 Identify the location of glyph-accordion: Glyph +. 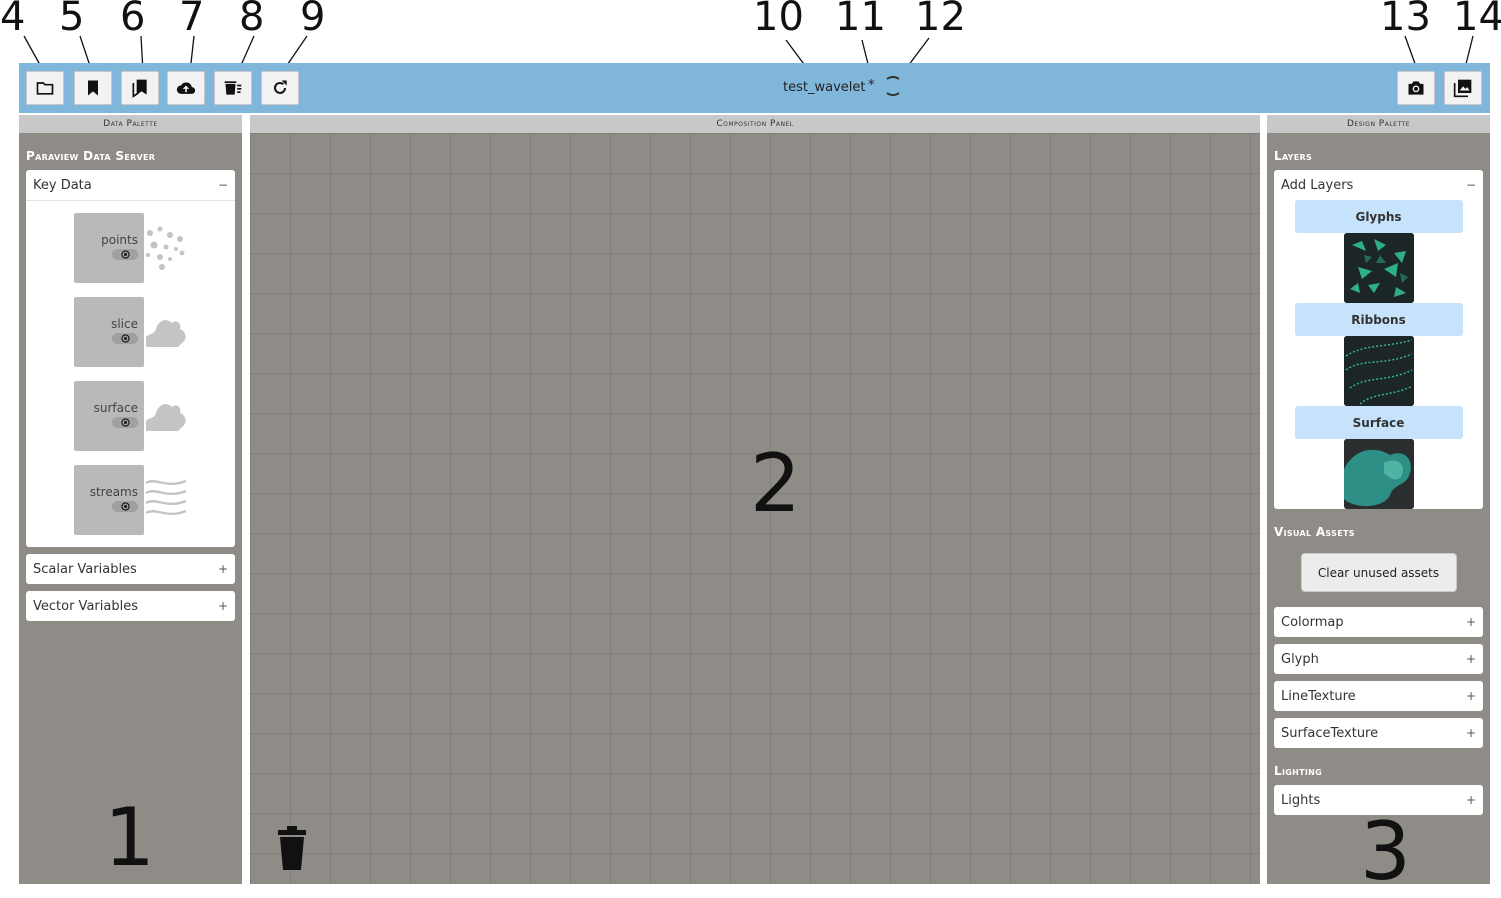
(1378, 659).